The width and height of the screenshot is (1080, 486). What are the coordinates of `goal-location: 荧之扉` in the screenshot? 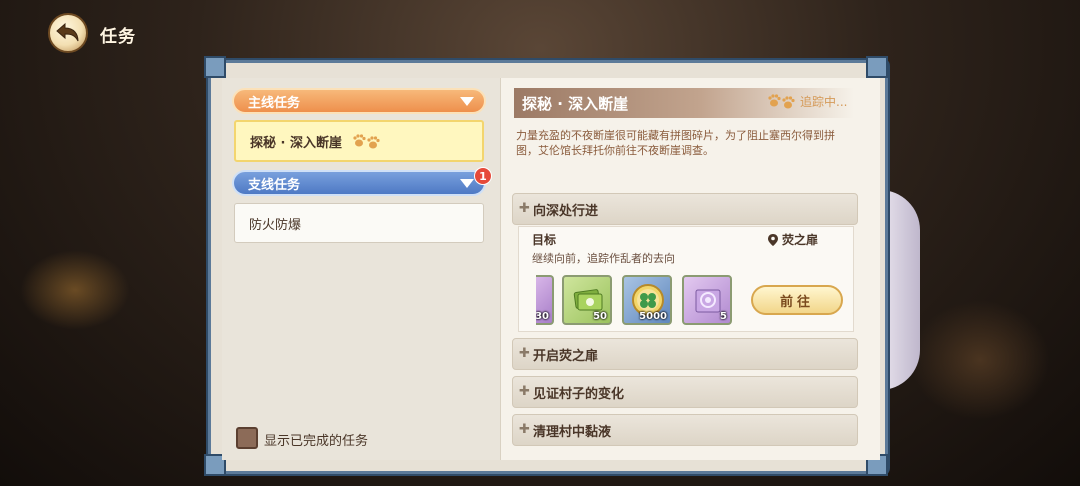 It's located at (793, 239).